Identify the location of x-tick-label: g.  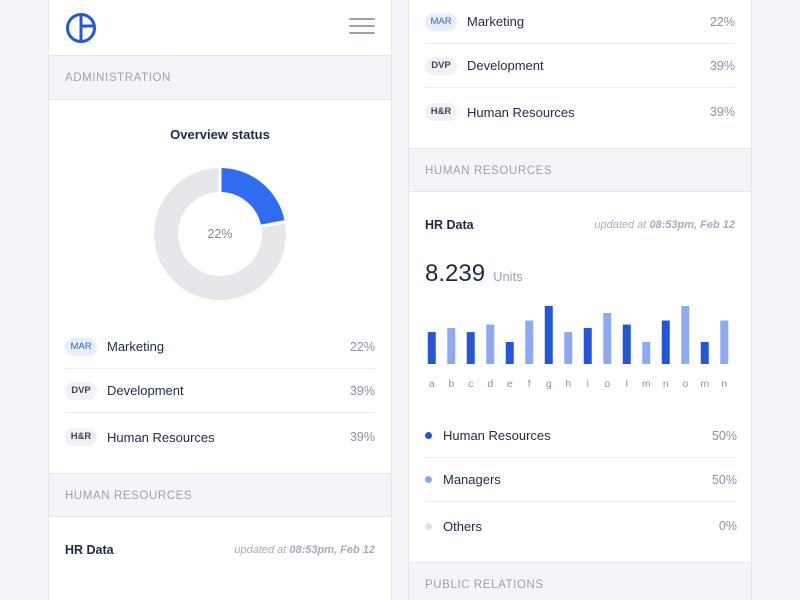
(548, 384).